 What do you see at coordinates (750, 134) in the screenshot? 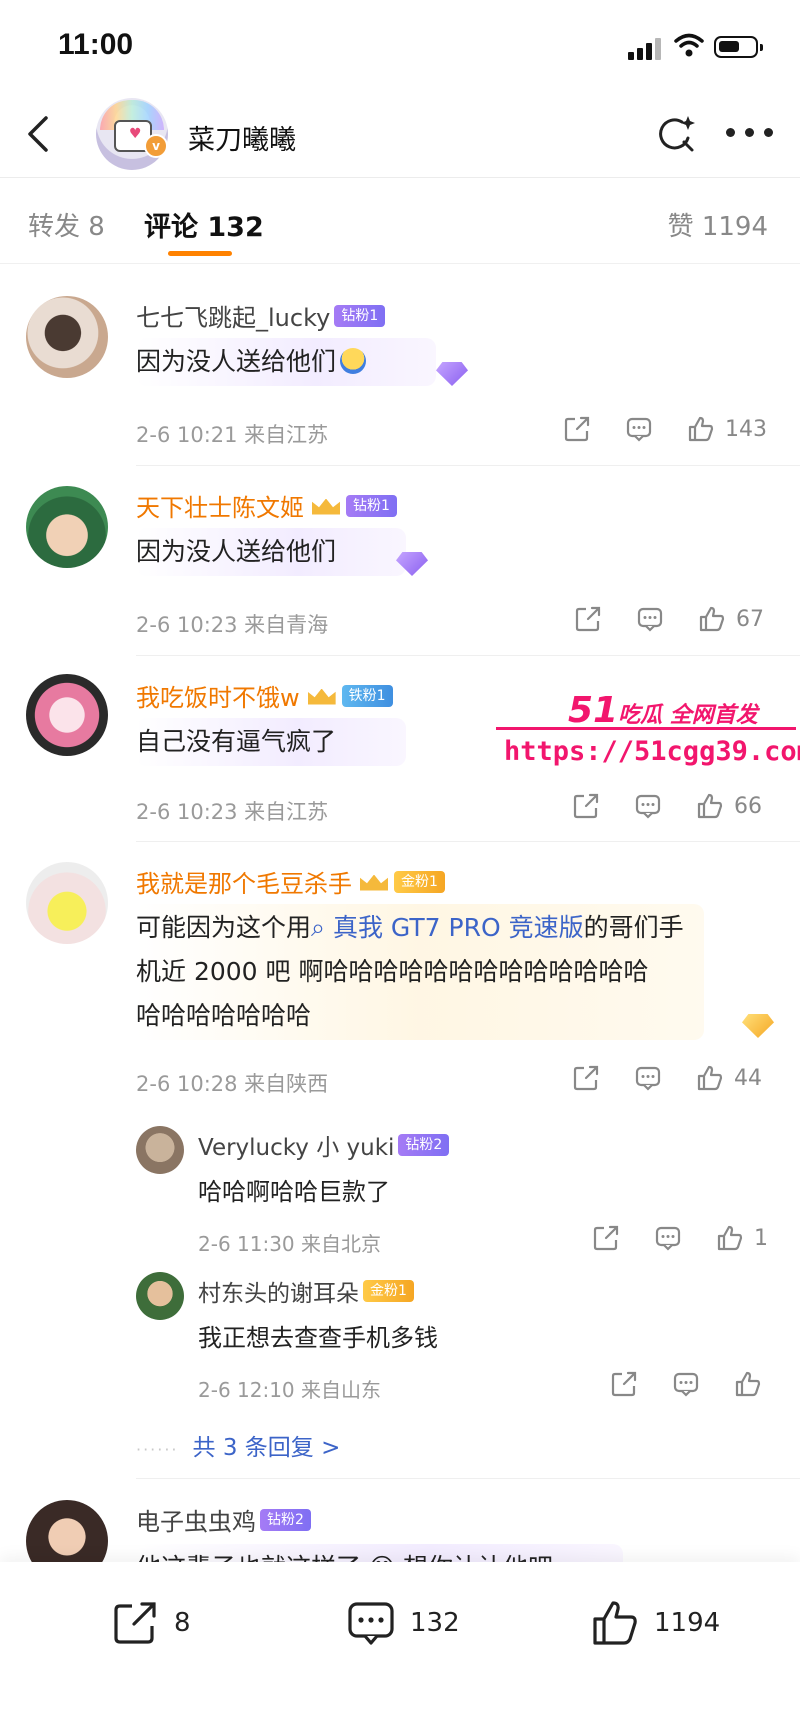
I see `more-options-icon` at bounding box center [750, 134].